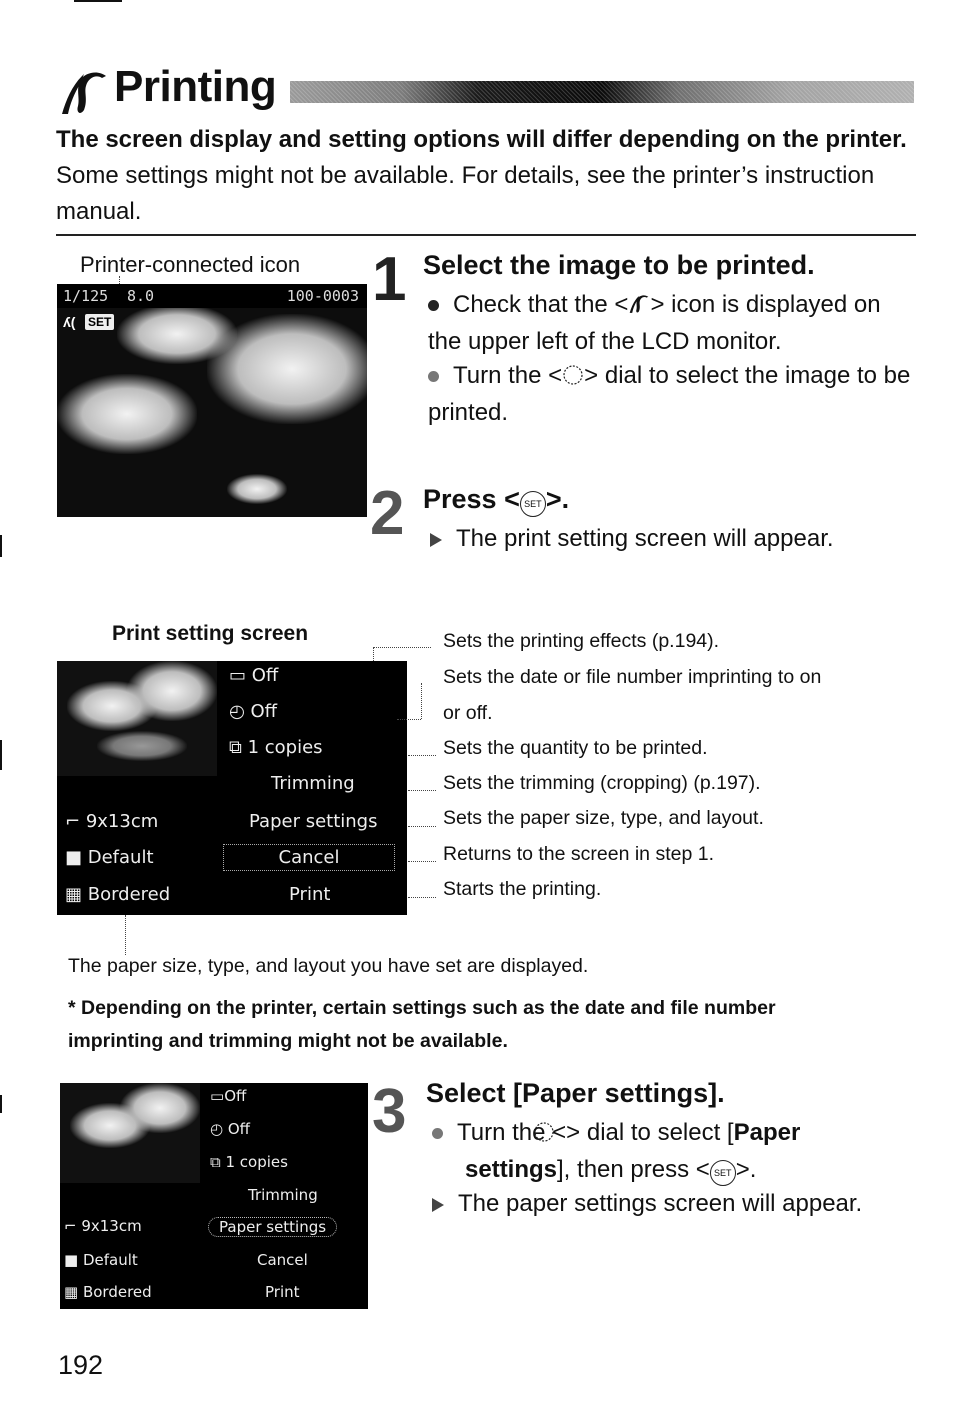 The image size is (954, 1419). Describe the element at coordinates (81, 1365) in the screenshot. I see `page-number: 192` at that location.